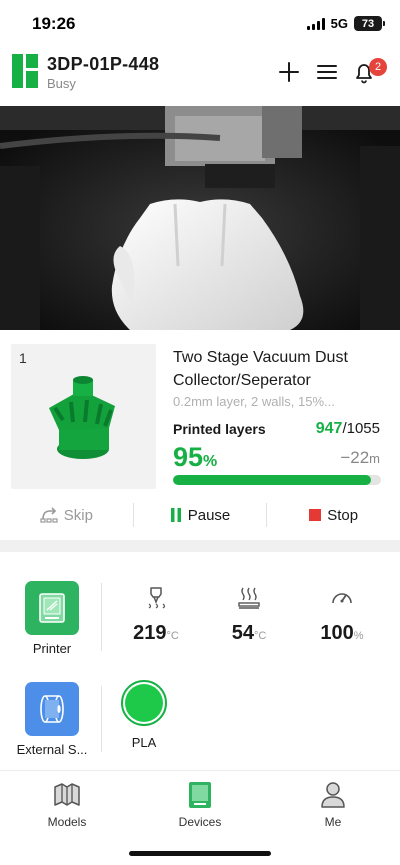 This screenshot has width=400, height=865. Describe the element at coordinates (78, 515) in the screenshot. I see `skip-label: Skip` at that location.